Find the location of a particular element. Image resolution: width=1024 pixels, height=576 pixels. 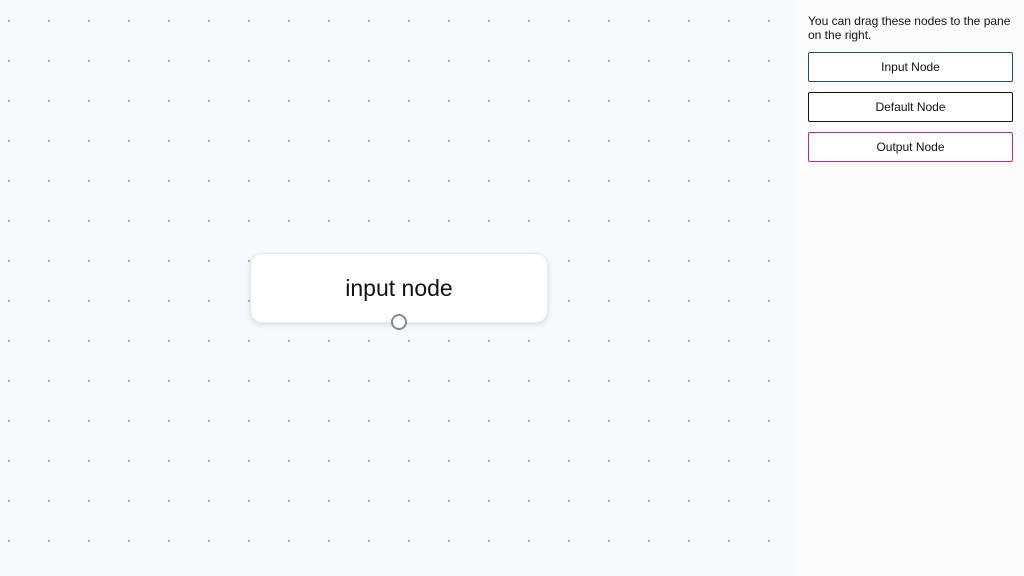

draggable-input-node: Input Node is located at coordinates (910, 67).